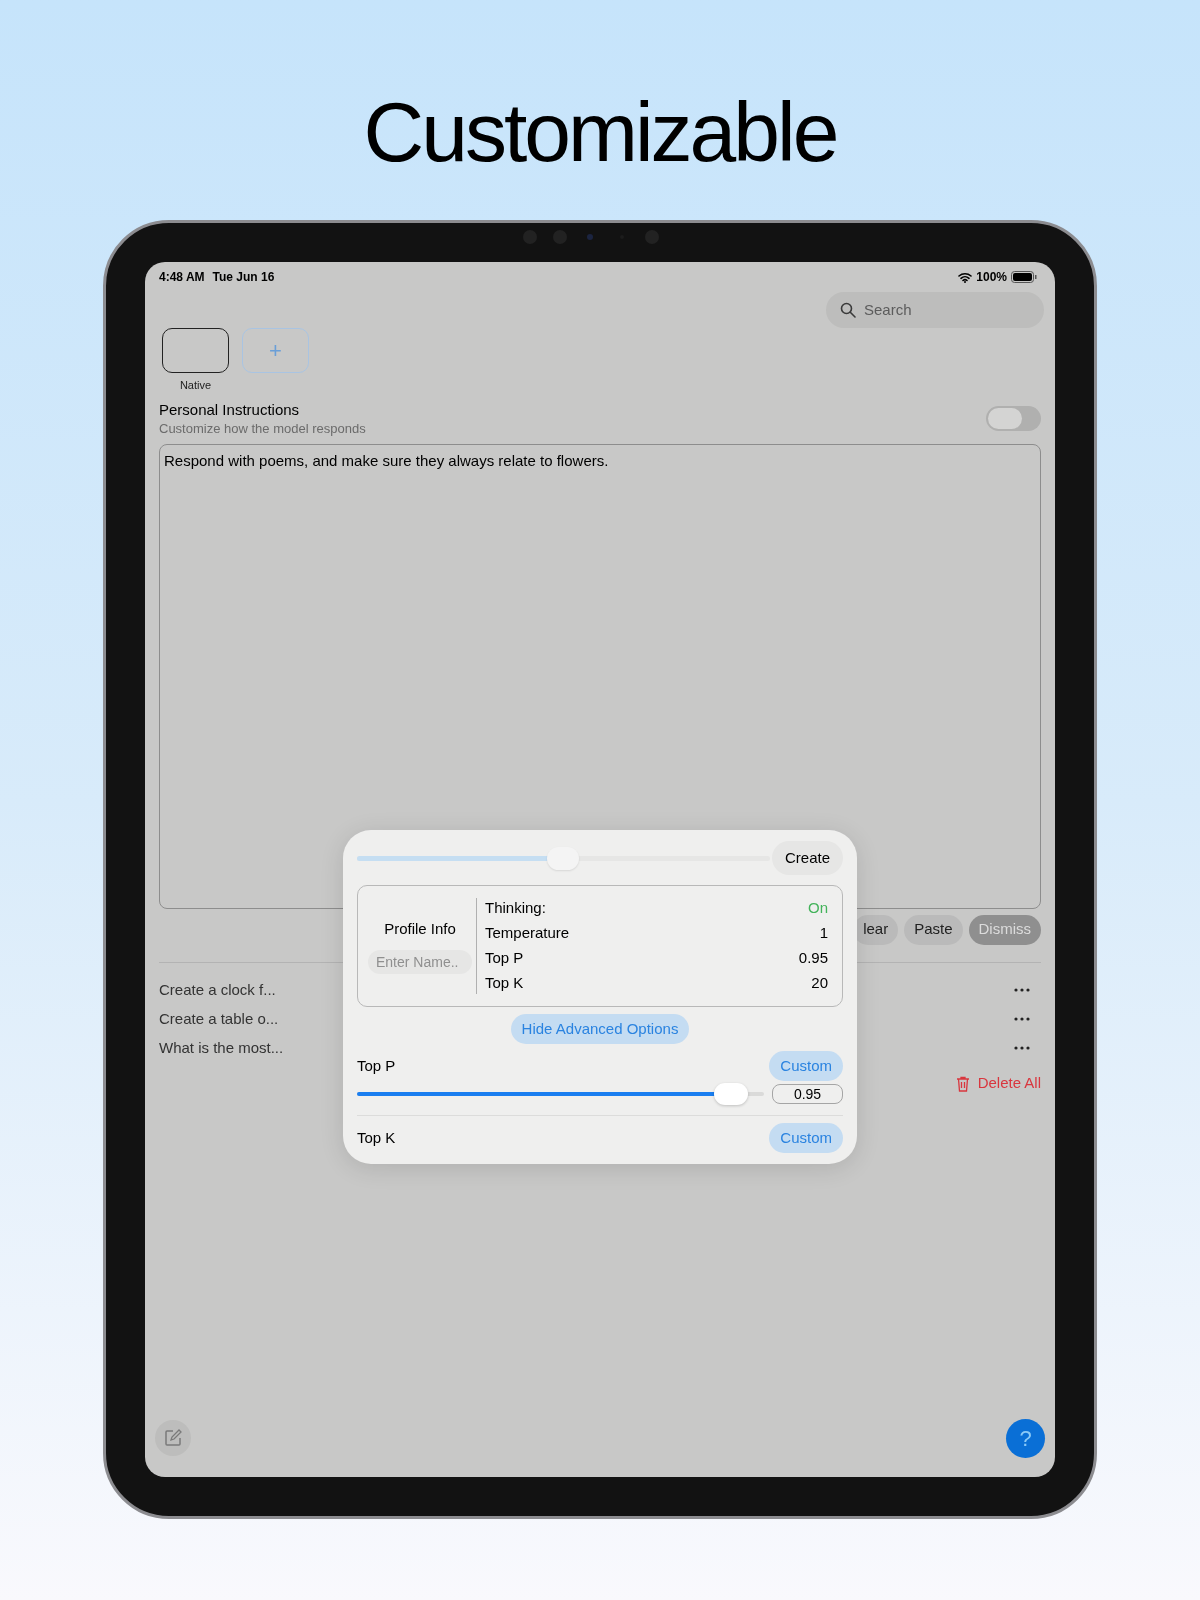 The image size is (1200, 1600). I want to click on section-subtitle: Customize how the model responds, so click(263, 428).